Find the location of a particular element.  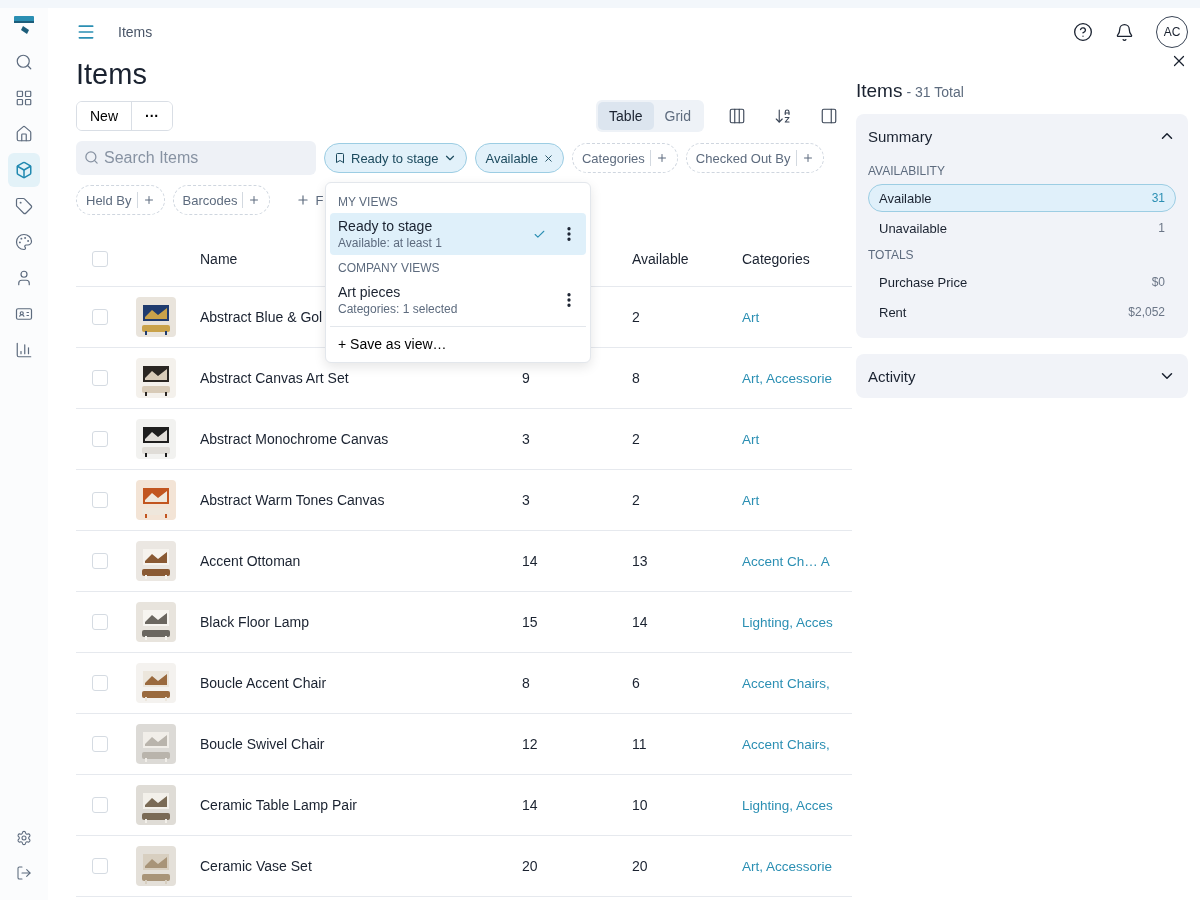

summary-label: Unavailable is located at coordinates (913, 228).